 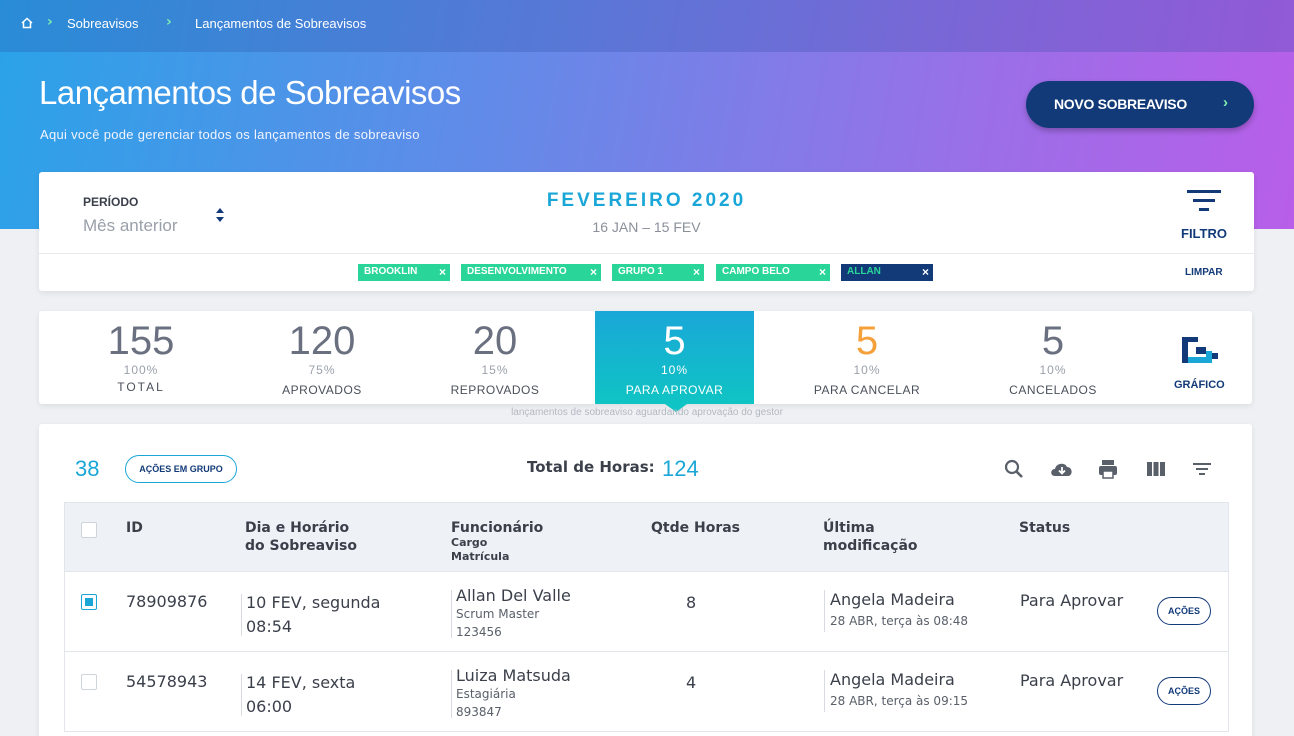 I want to click on stat-total: 155 100% TOTAL, so click(x=141, y=357).